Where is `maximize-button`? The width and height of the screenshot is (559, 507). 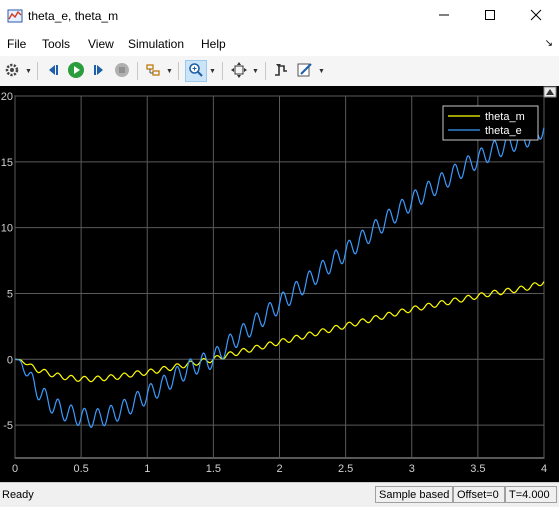 maximize-button is located at coordinates (490, 16).